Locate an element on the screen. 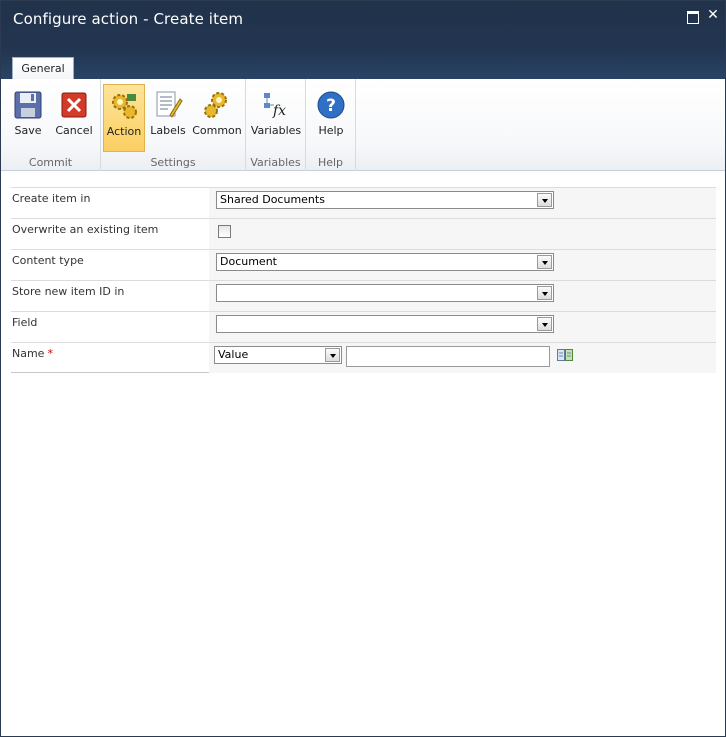 This screenshot has width=726, height=737. variables-label: Variables is located at coordinates (276, 130).